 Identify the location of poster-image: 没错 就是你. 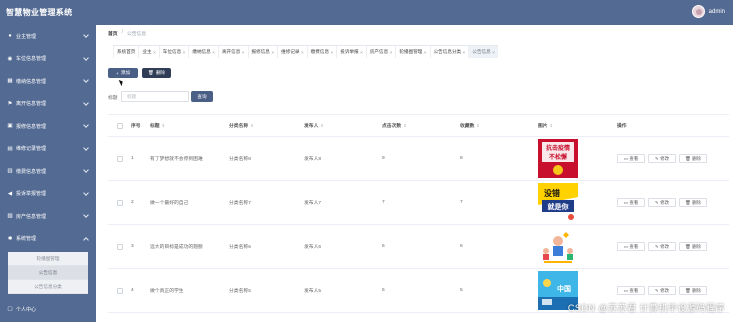
(558, 202).